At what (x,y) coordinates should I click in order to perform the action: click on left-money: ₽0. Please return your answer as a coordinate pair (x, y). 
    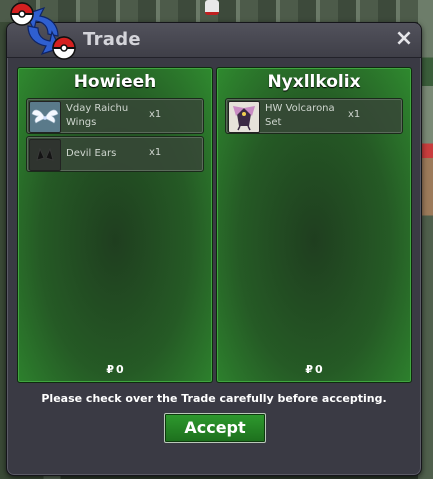
    Looking at the image, I should click on (115, 369).